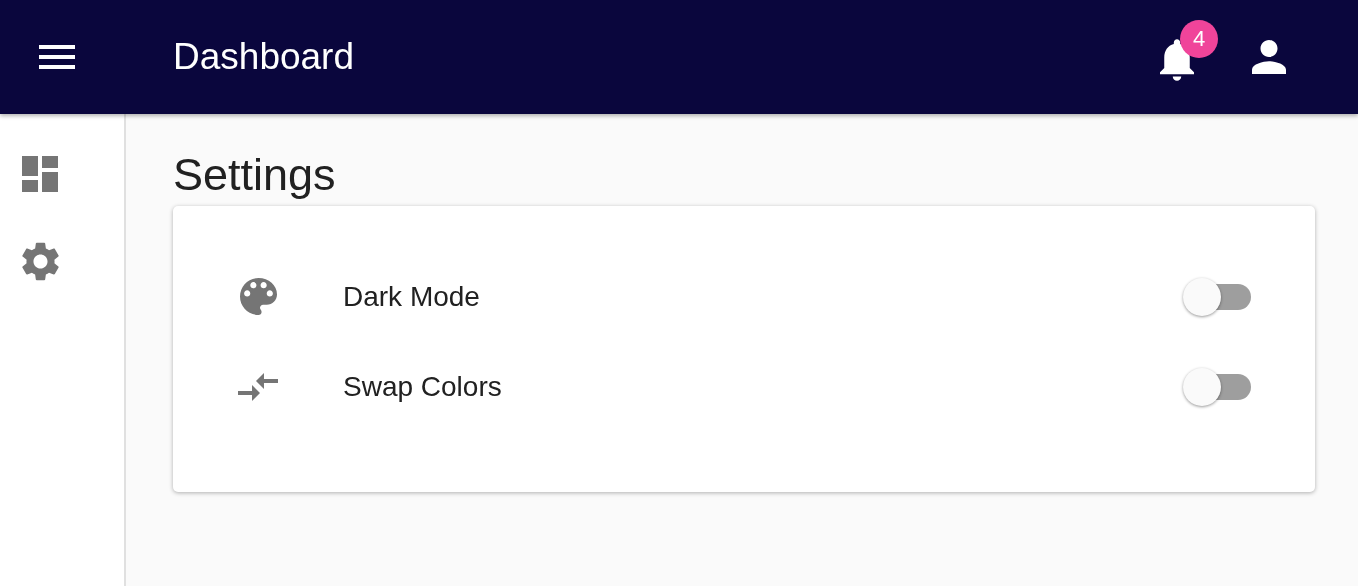  Describe the element at coordinates (412, 296) in the screenshot. I see `setting-label: Dark Mode` at that location.